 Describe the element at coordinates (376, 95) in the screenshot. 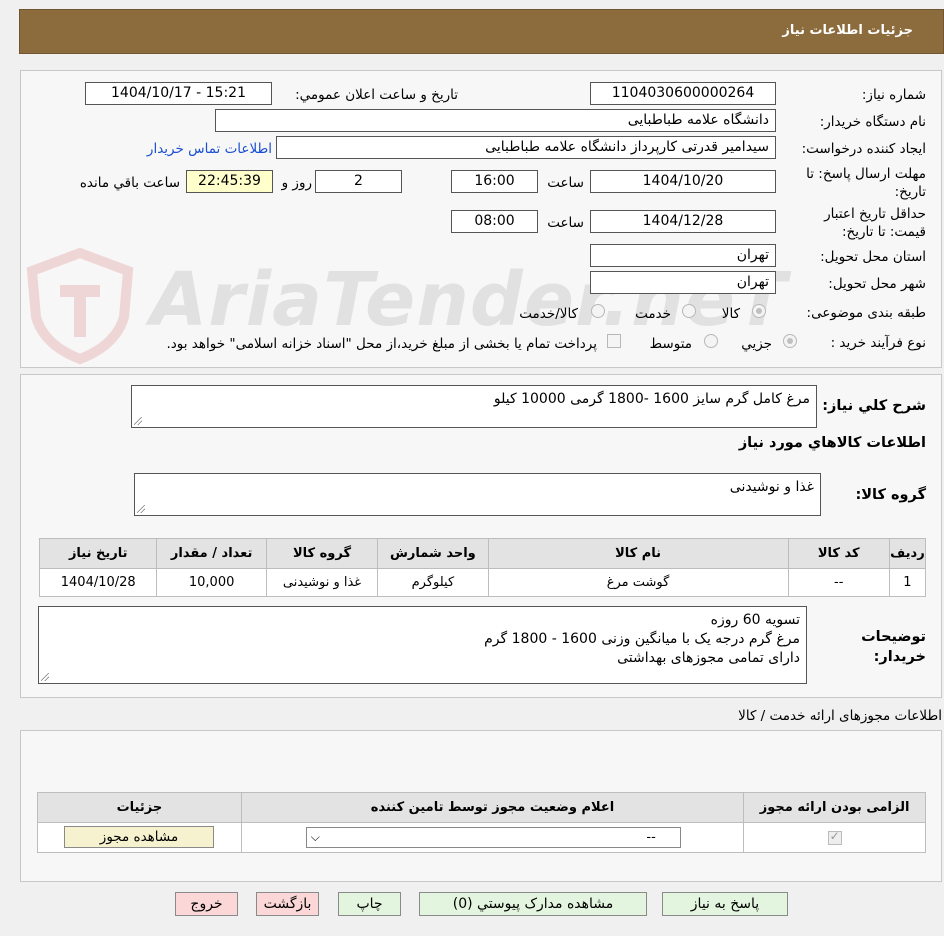

I see `announce-datetime-label: تاریخ و ساعت اعلان عمومي:` at that location.